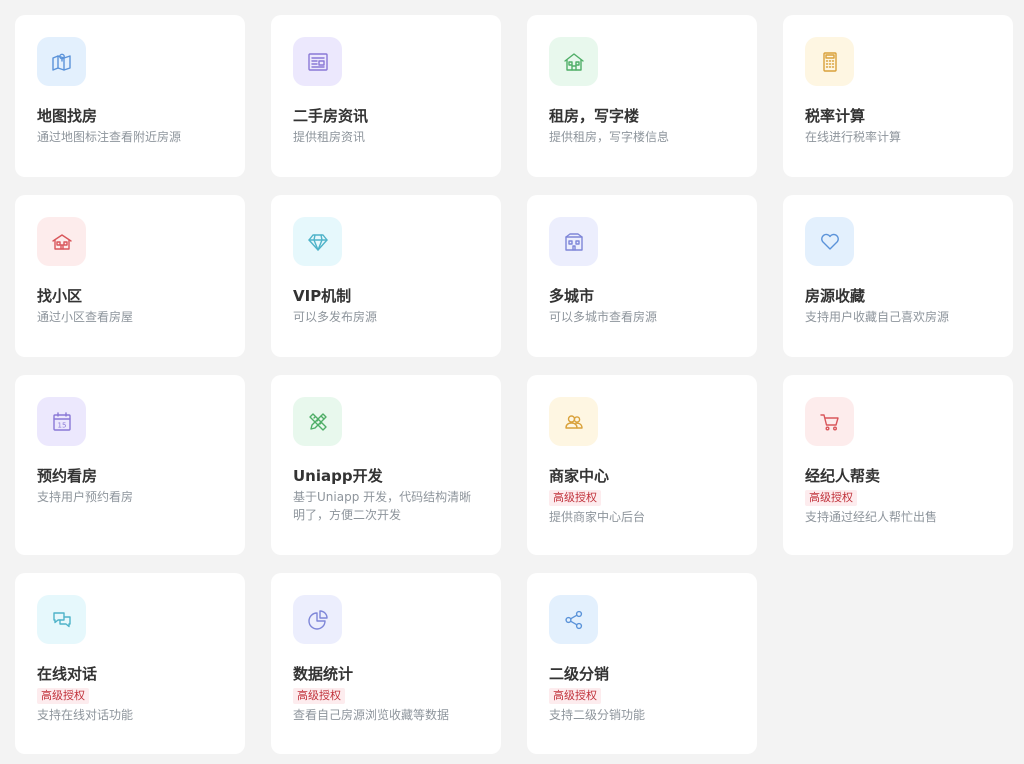  What do you see at coordinates (109, 137) in the screenshot?
I see `card-description: 通过地图标注查看附近房源` at bounding box center [109, 137].